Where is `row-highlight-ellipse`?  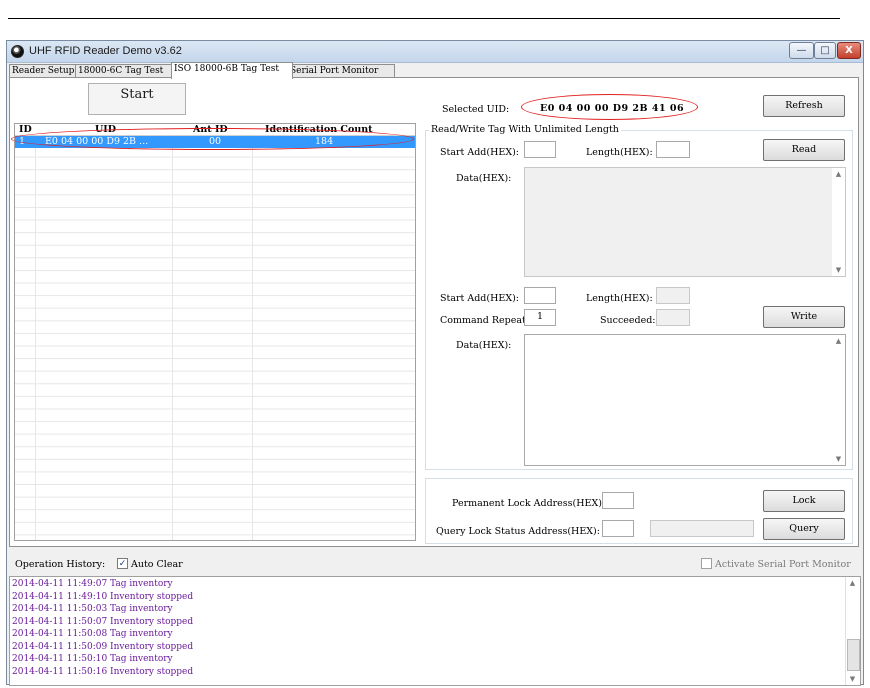 row-highlight-ellipse is located at coordinates (212, 139).